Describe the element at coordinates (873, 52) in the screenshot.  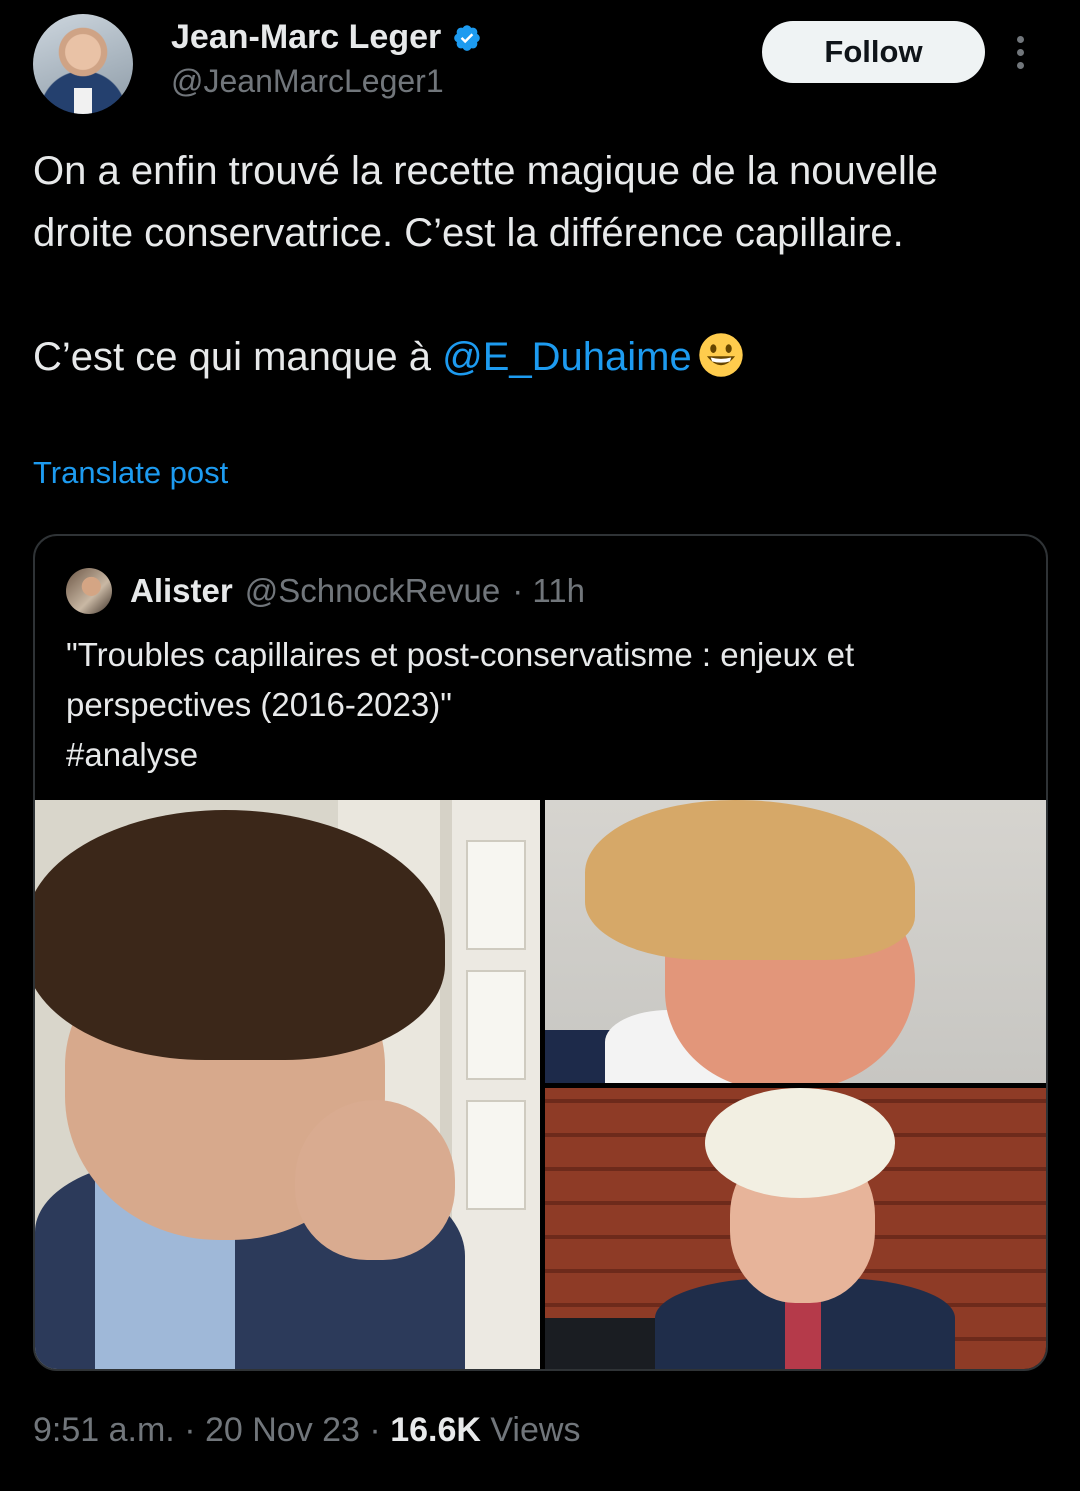
I see `follow-button: Follow` at that location.